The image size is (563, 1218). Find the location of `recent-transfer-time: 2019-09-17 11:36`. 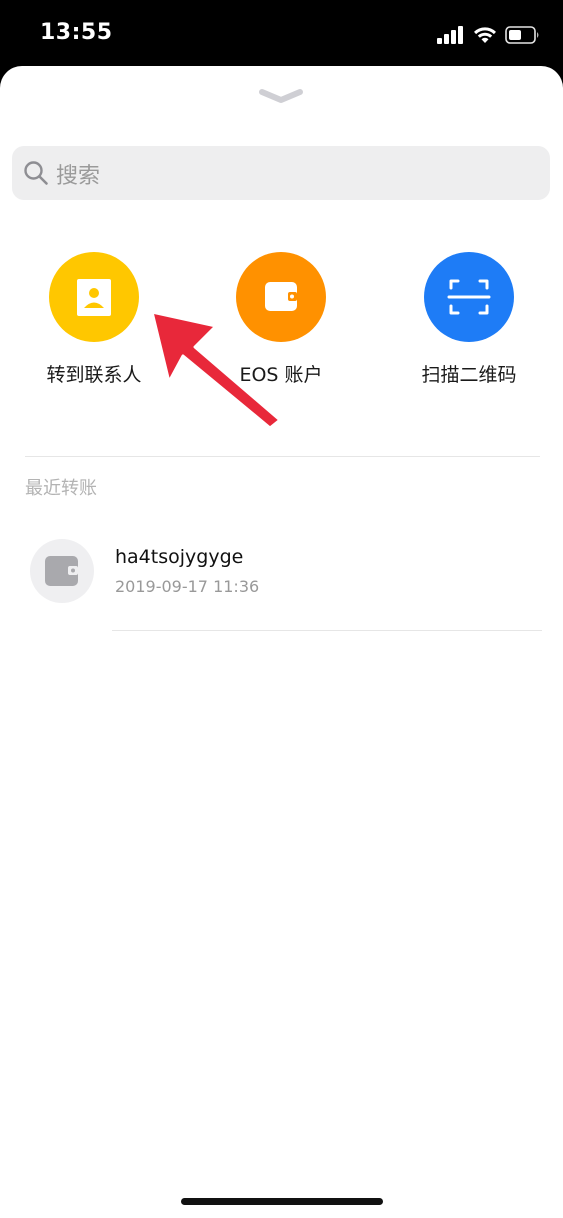

recent-transfer-time: 2019-09-17 11:36 is located at coordinates (187, 586).